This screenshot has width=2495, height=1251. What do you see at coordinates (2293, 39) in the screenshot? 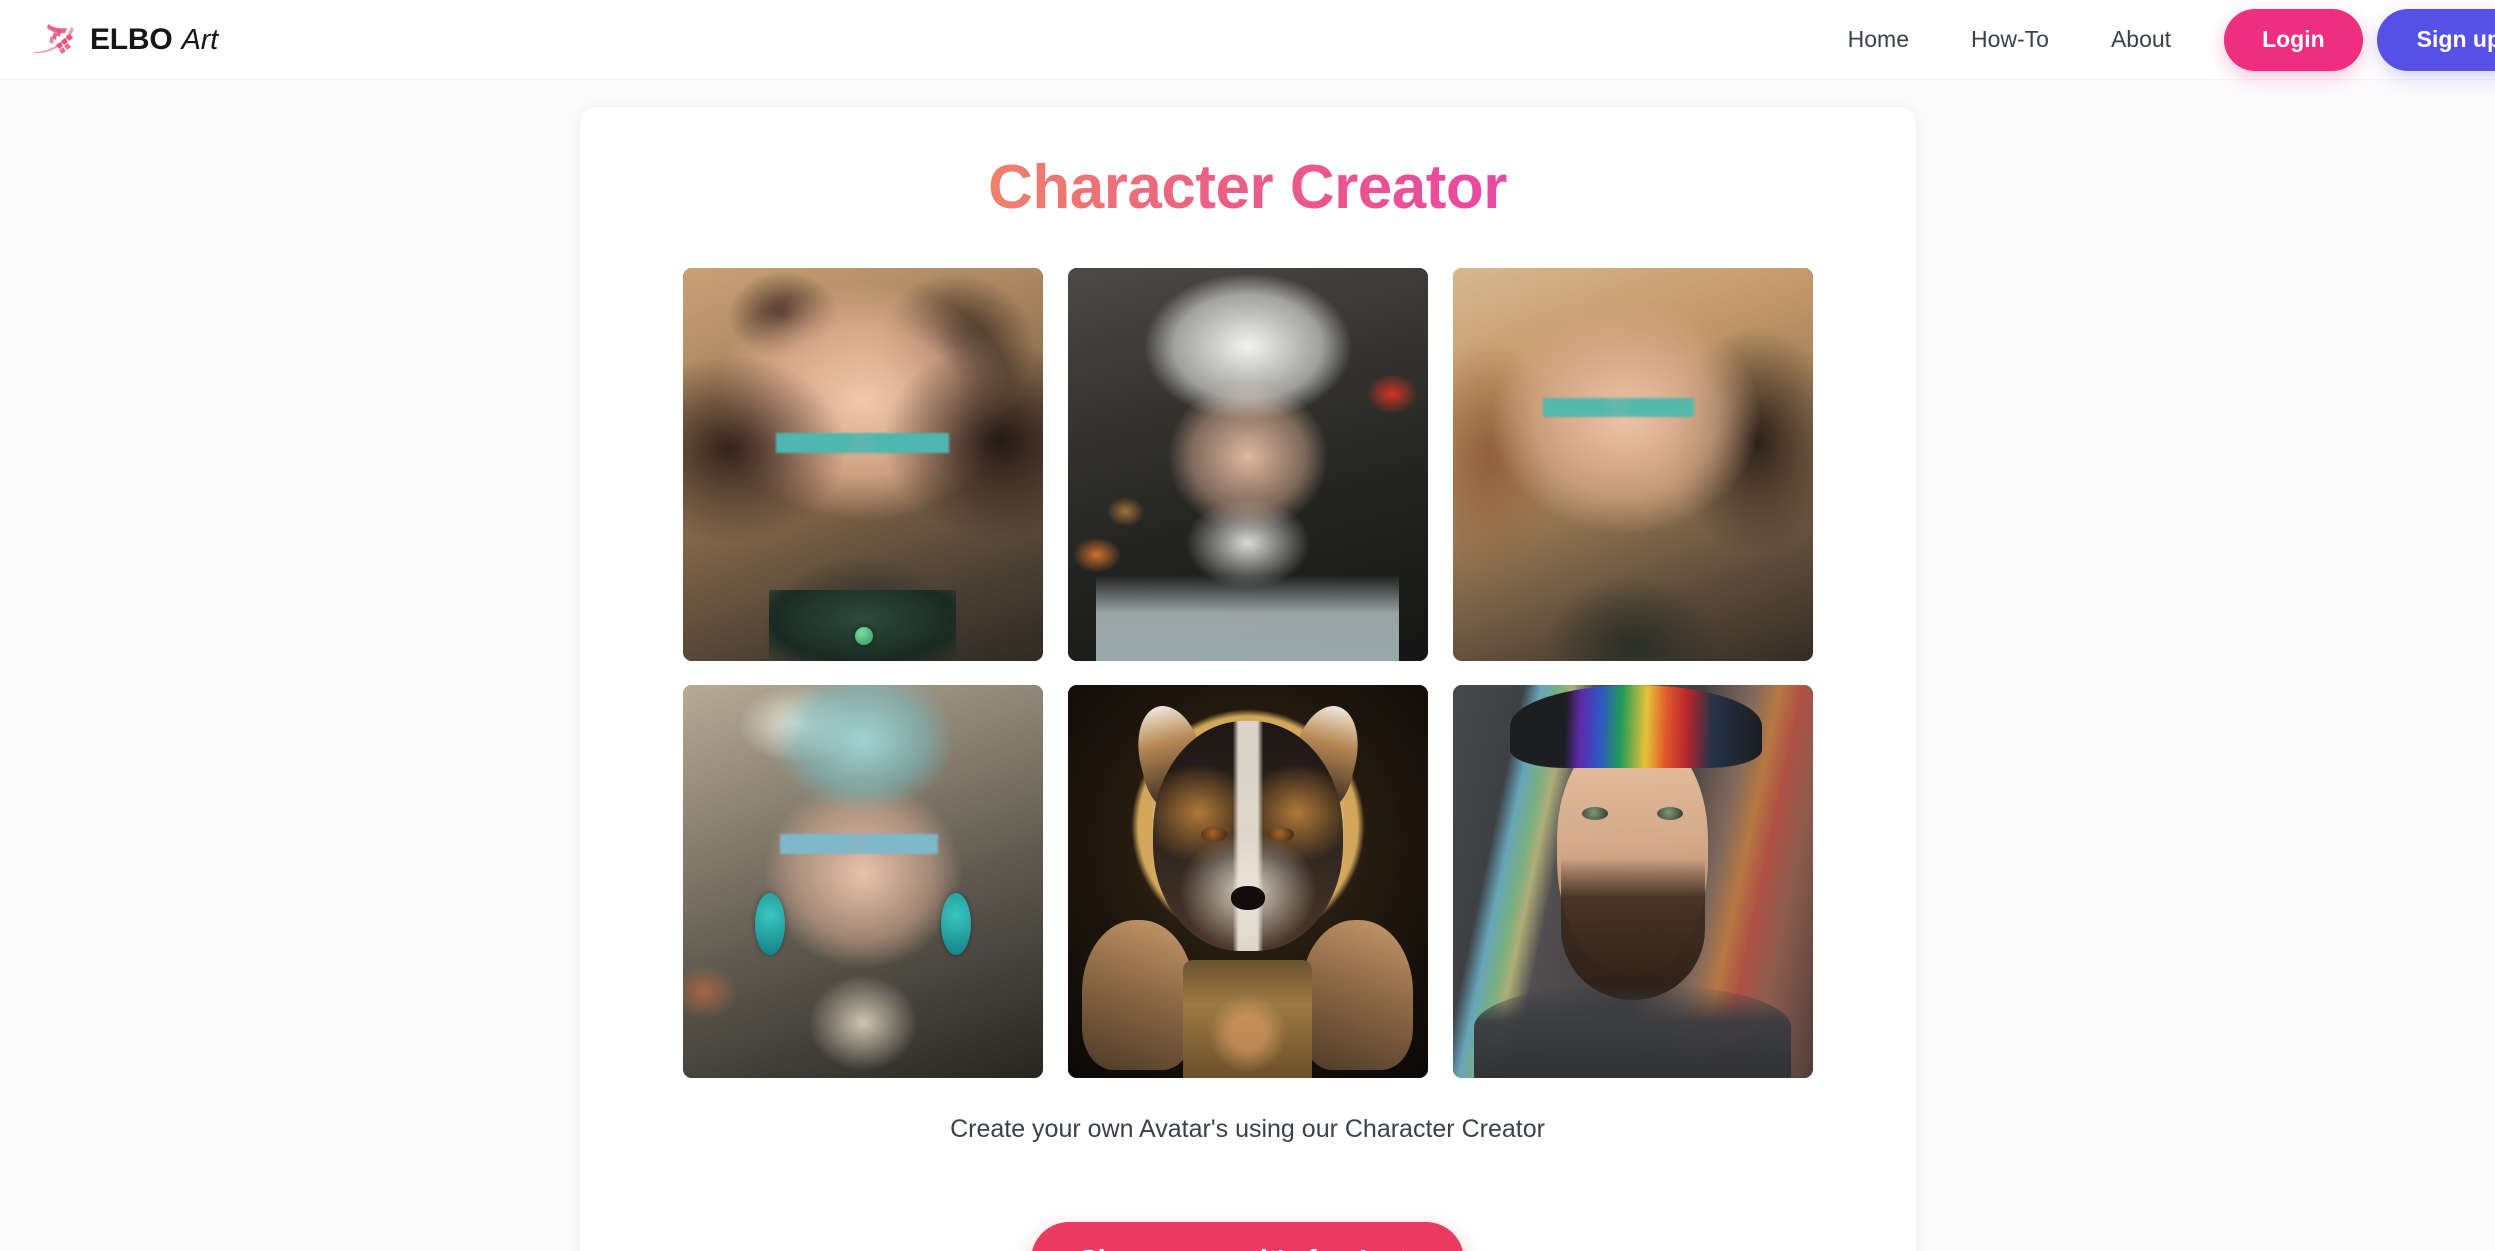
I see `login-button: Login` at bounding box center [2293, 39].